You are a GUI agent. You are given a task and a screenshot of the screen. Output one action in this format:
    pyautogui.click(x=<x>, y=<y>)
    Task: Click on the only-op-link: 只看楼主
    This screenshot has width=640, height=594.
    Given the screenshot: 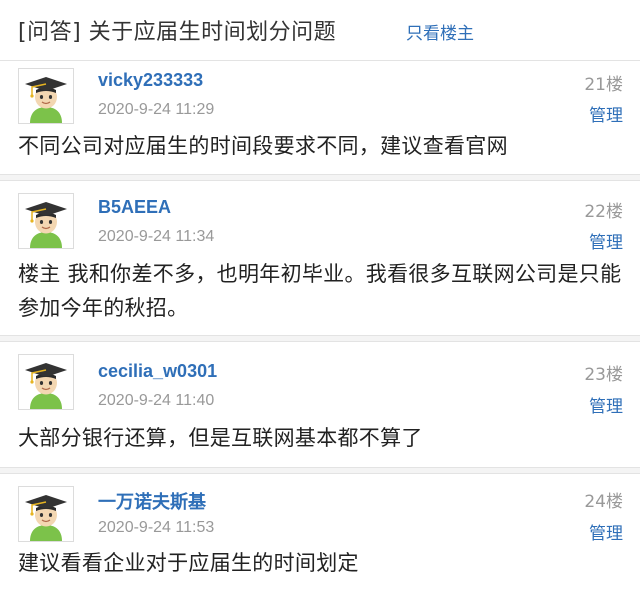 What is the action you would take?
    pyautogui.click(x=440, y=31)
    